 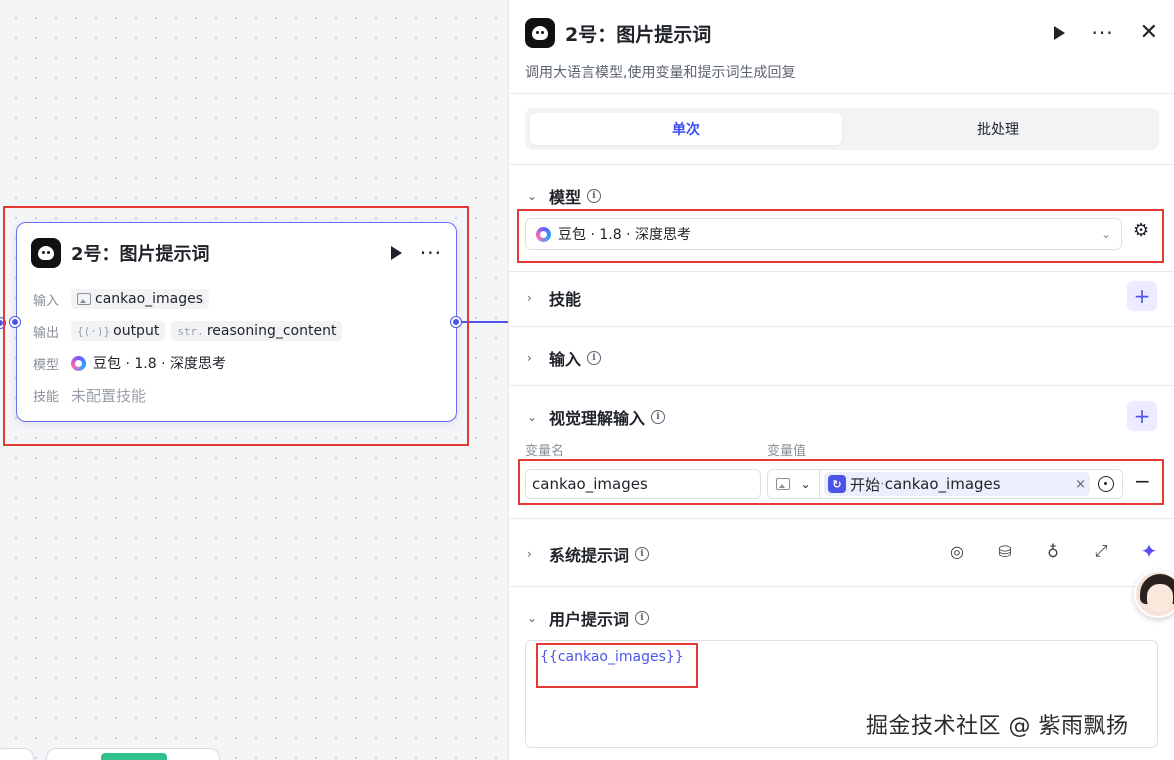 What do you see at coordinates (136, 331) in the screenshot?
I see `output-chip-text: output` at bounding box center [136, 331].